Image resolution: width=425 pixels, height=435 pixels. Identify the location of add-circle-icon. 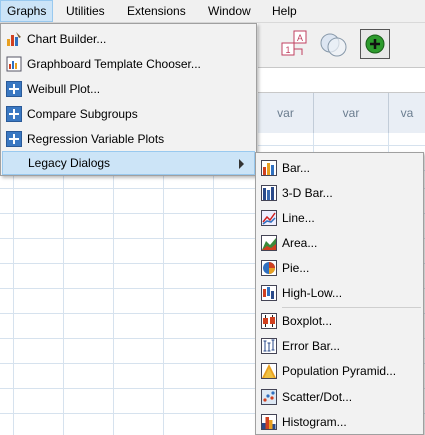
(375, 44).